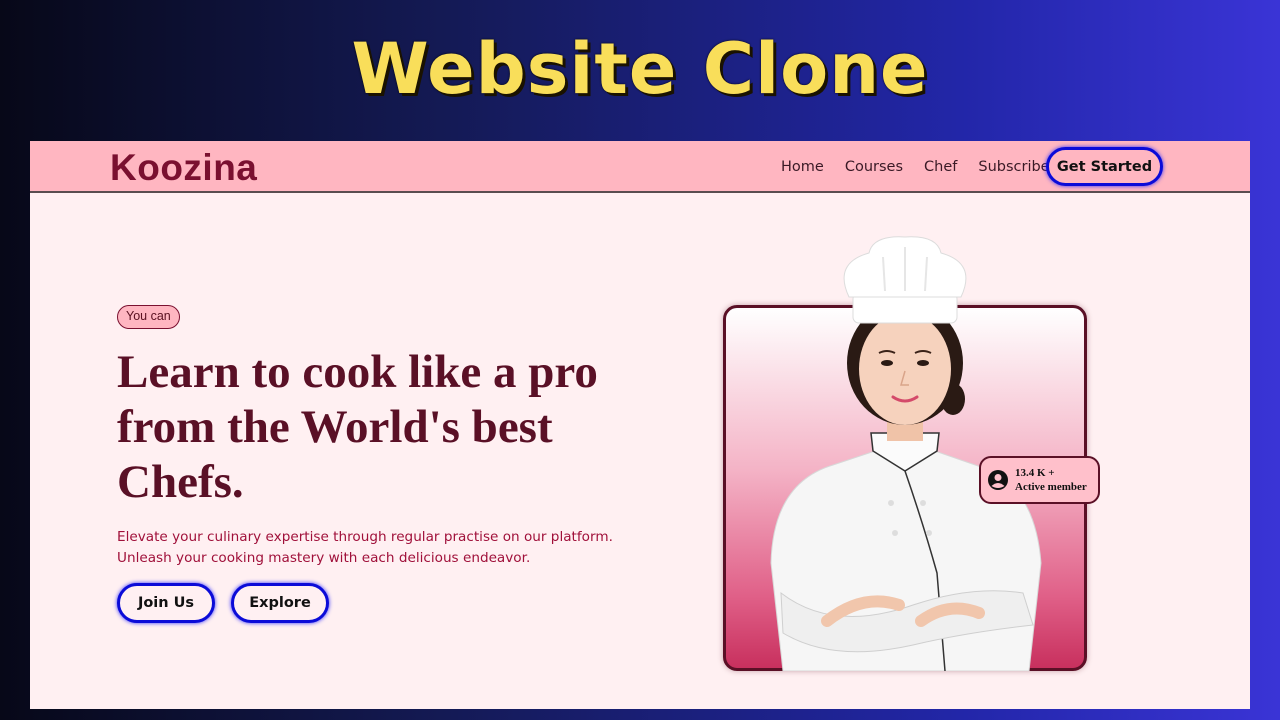  I want to click on active-member-card: 13.4 K + Active member, so click(1039, 480).